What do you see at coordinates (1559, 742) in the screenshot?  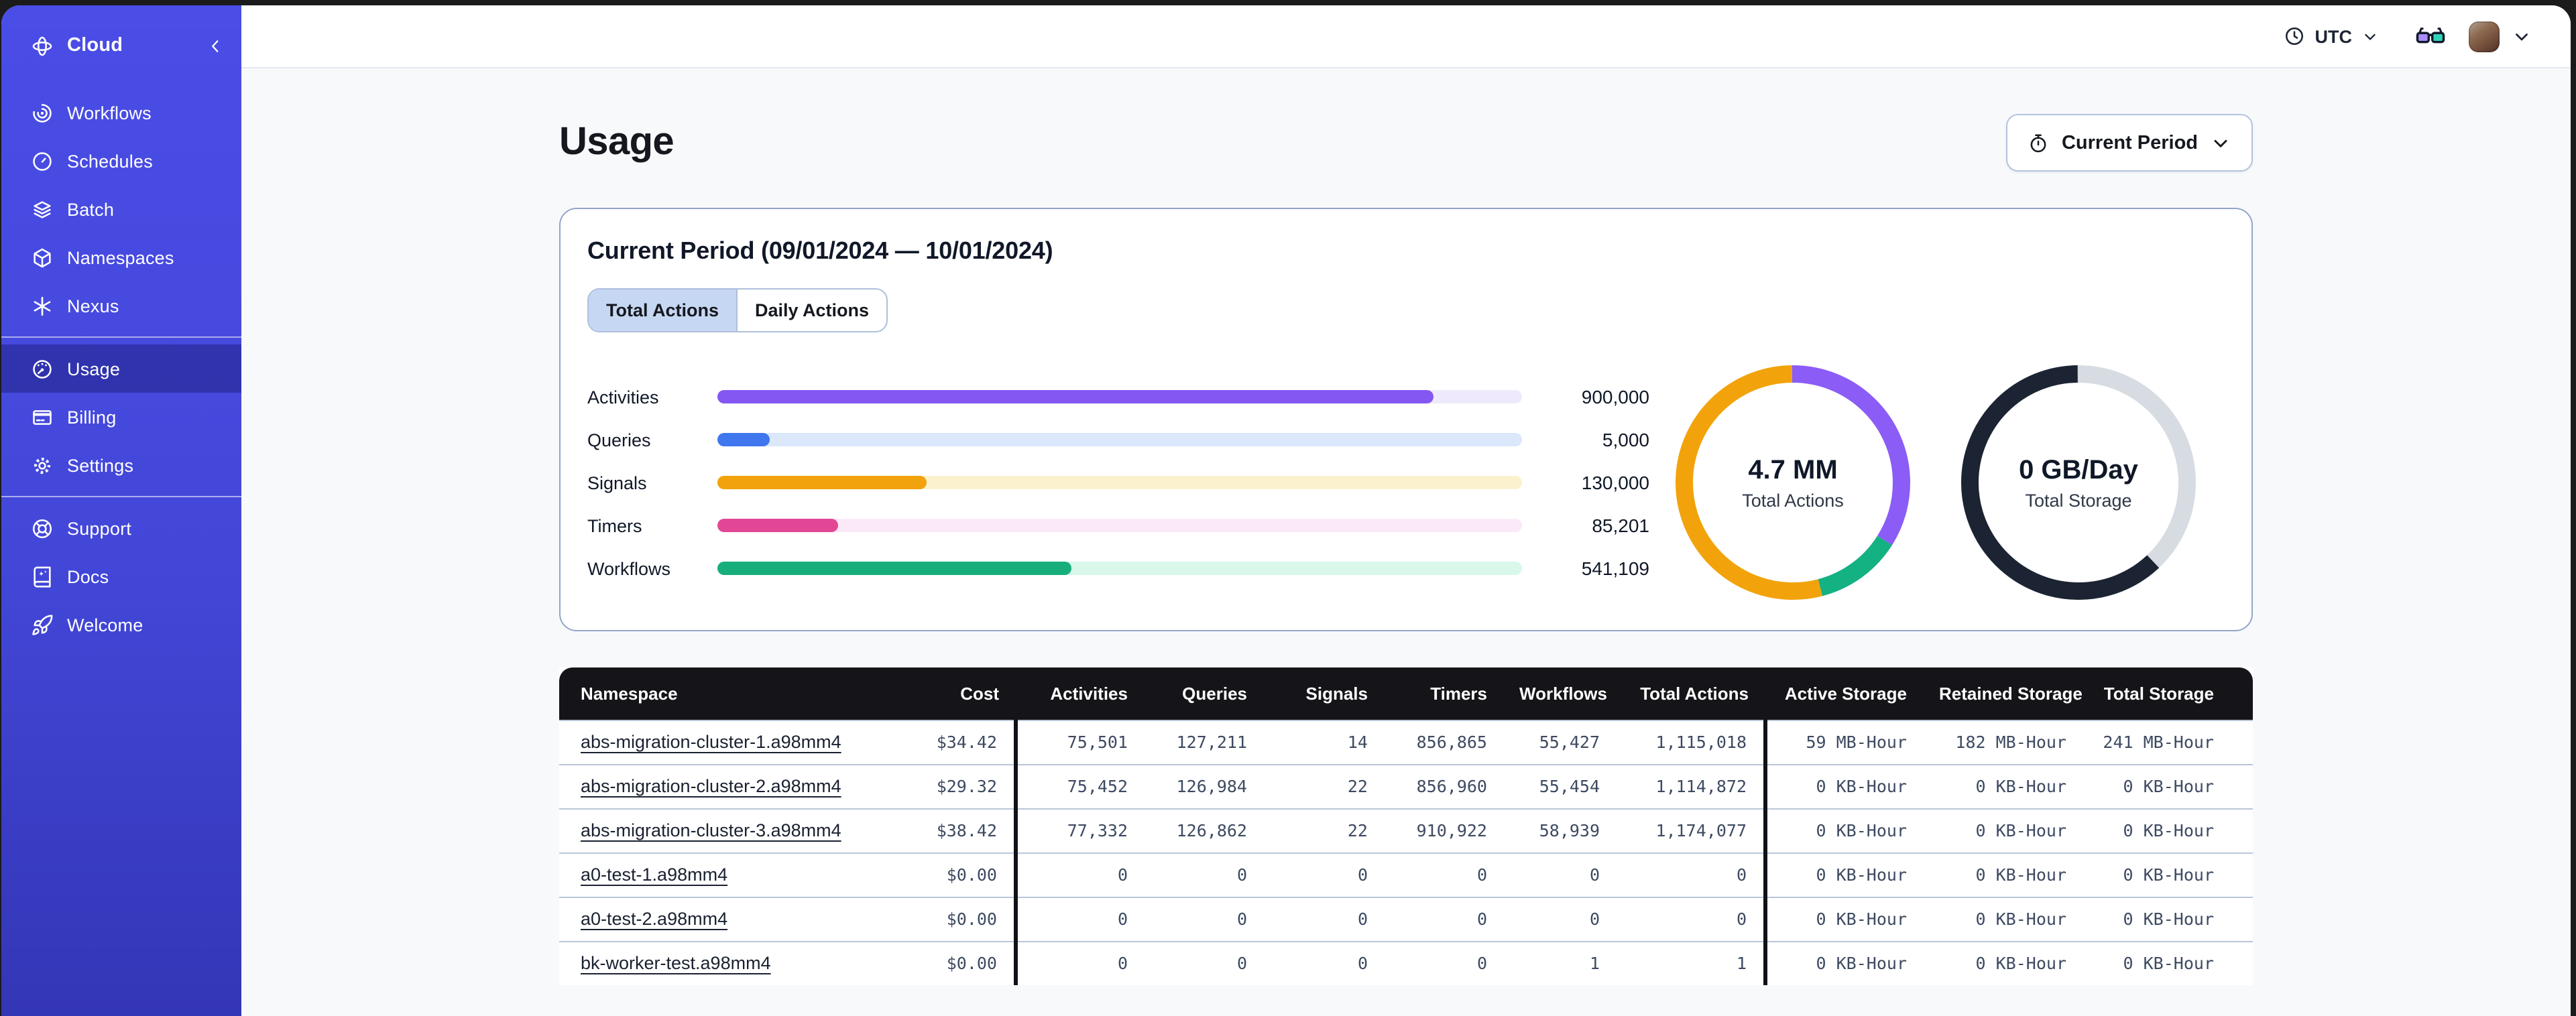 I see `workflows-cell: 55,427` at bounding box center [1559, 742].